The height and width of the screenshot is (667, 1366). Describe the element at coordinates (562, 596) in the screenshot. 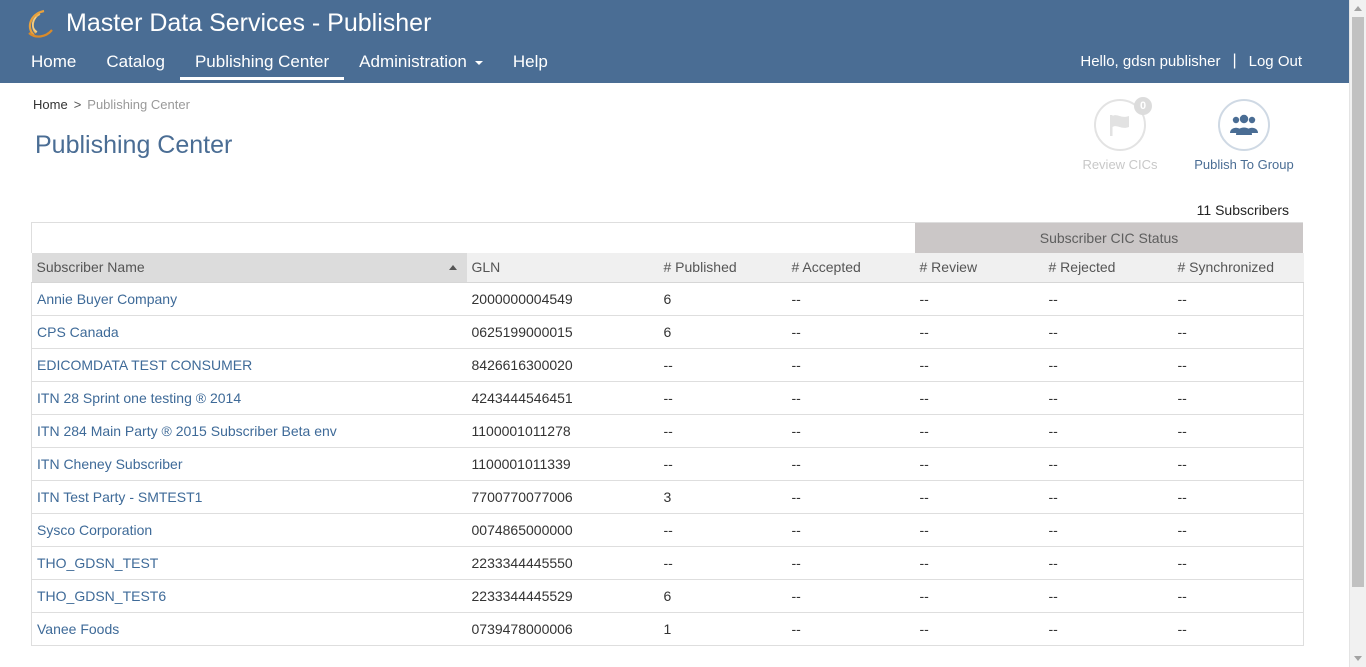

I see `gln-cell: 2233344445529` at that location.